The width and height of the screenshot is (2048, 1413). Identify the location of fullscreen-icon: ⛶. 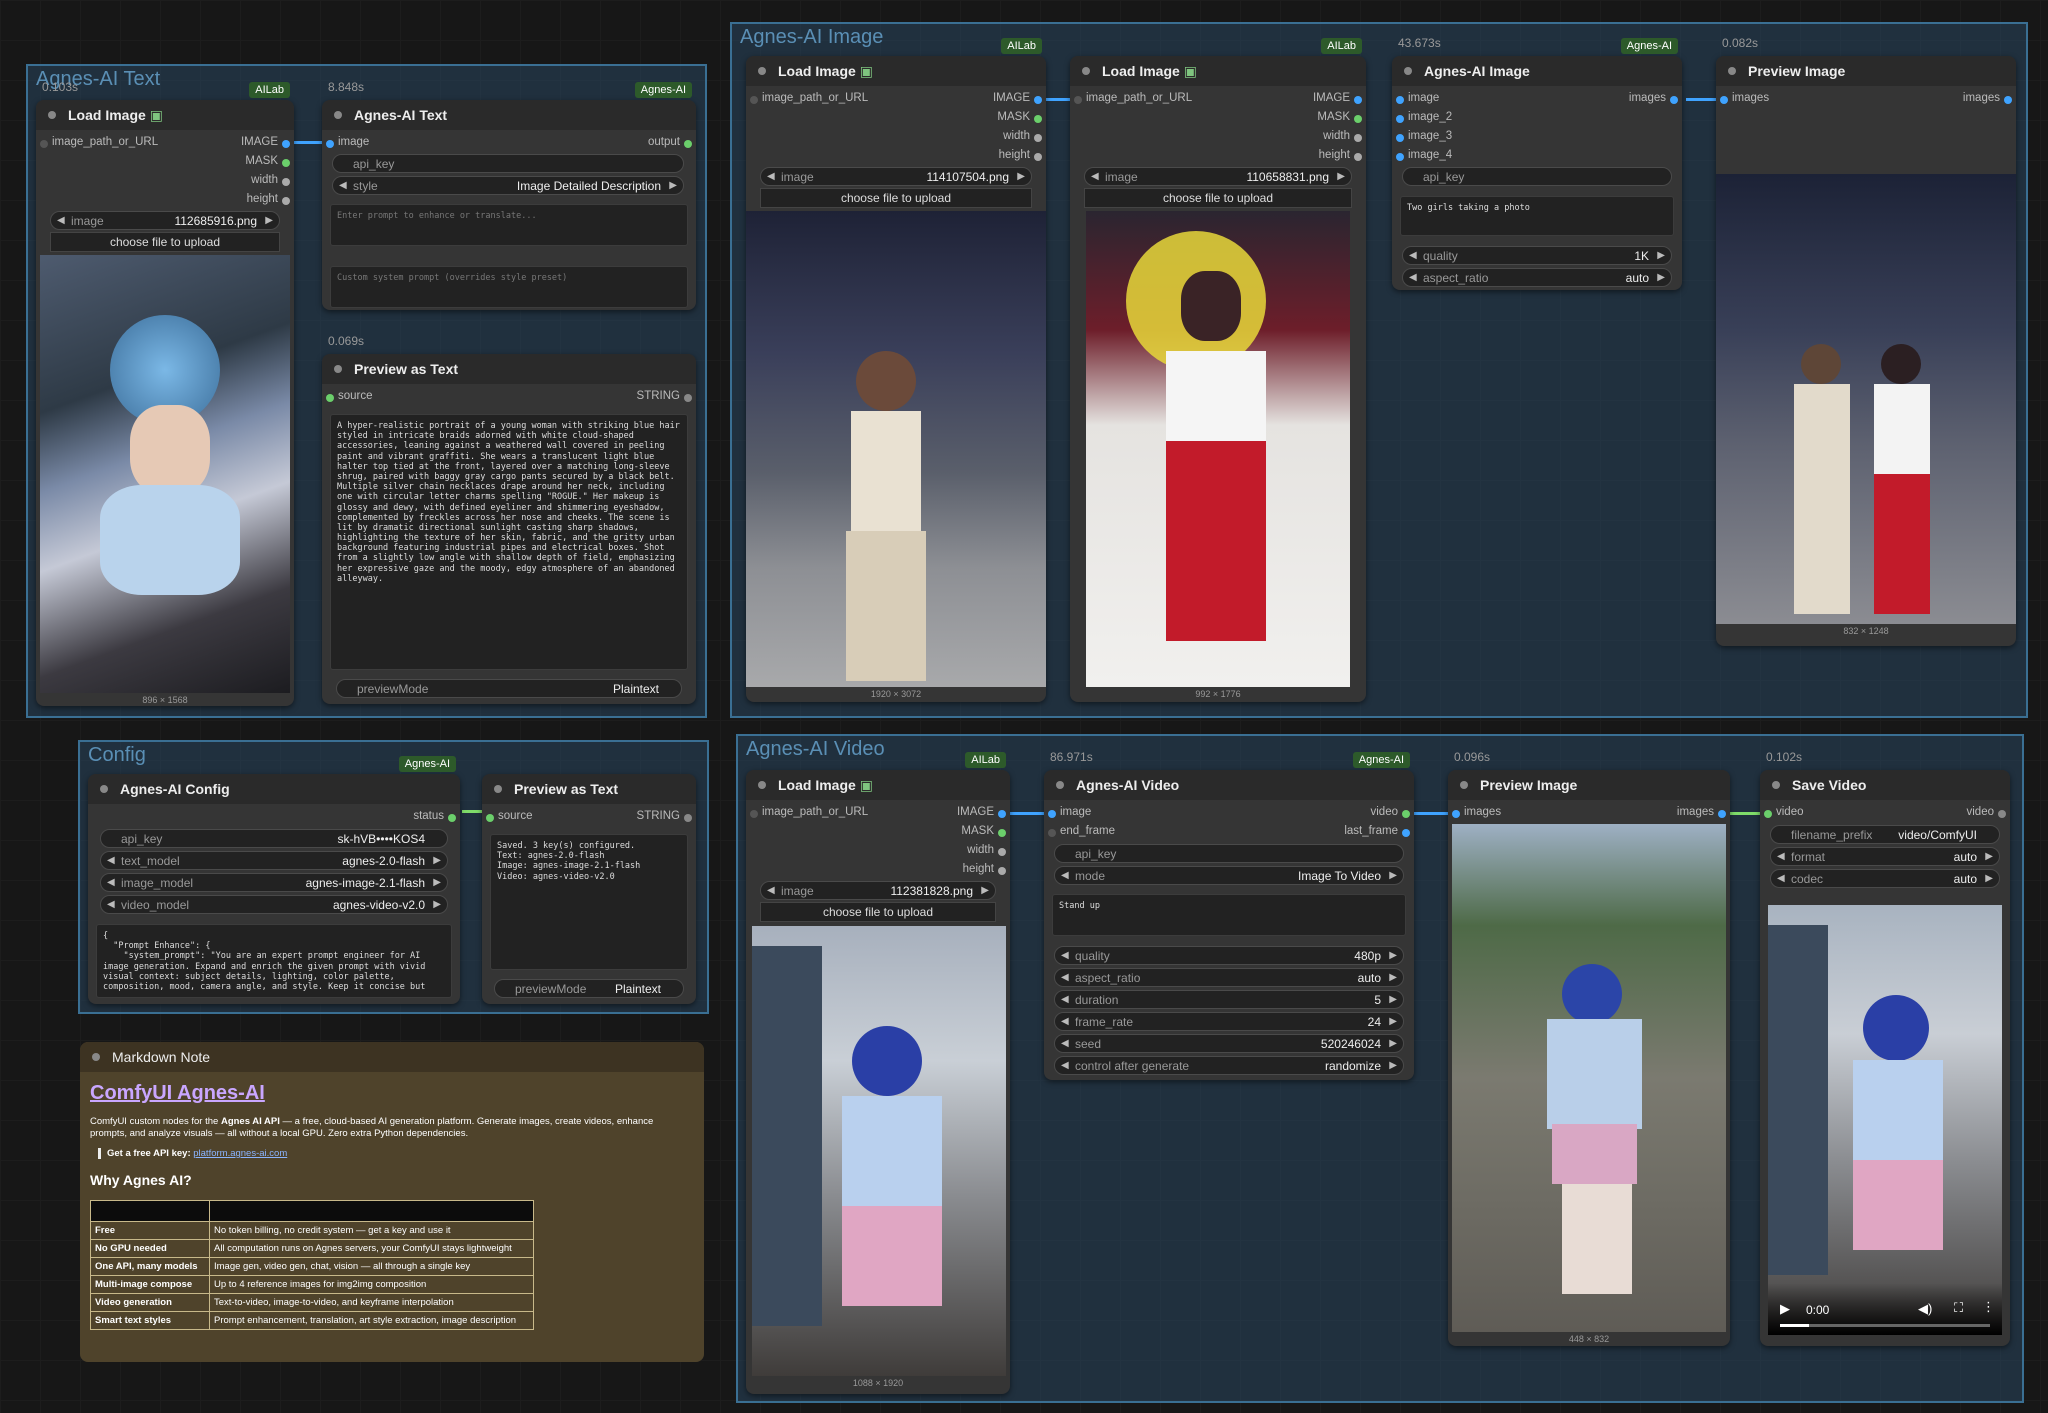
(1958, 1308).